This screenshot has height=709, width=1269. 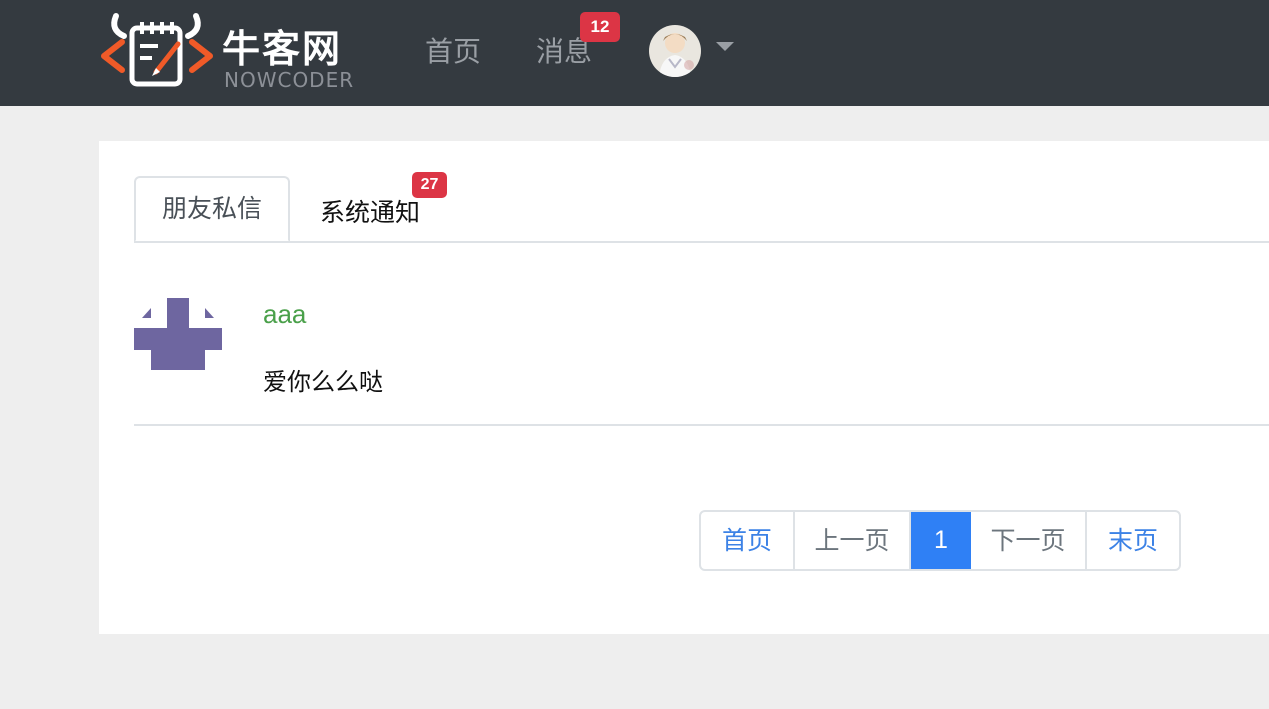 I want to click on page-next-button: 下一页, so click(x=1029, y=540).